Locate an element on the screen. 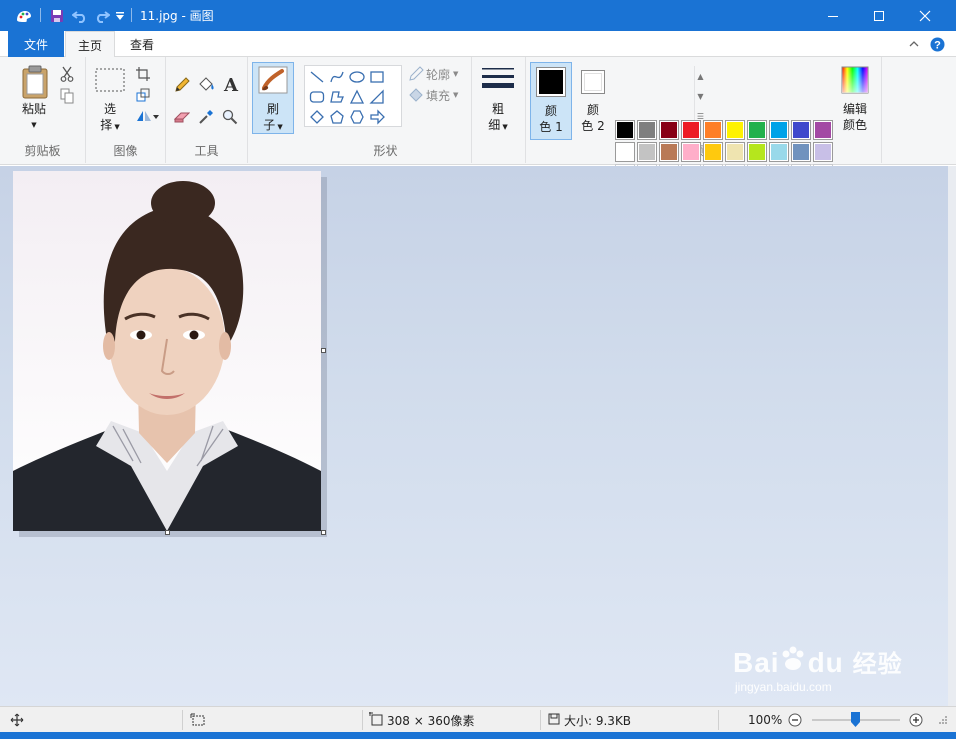  brushes-button: 刷 子 ▼ is located at coordinates (273, 98).